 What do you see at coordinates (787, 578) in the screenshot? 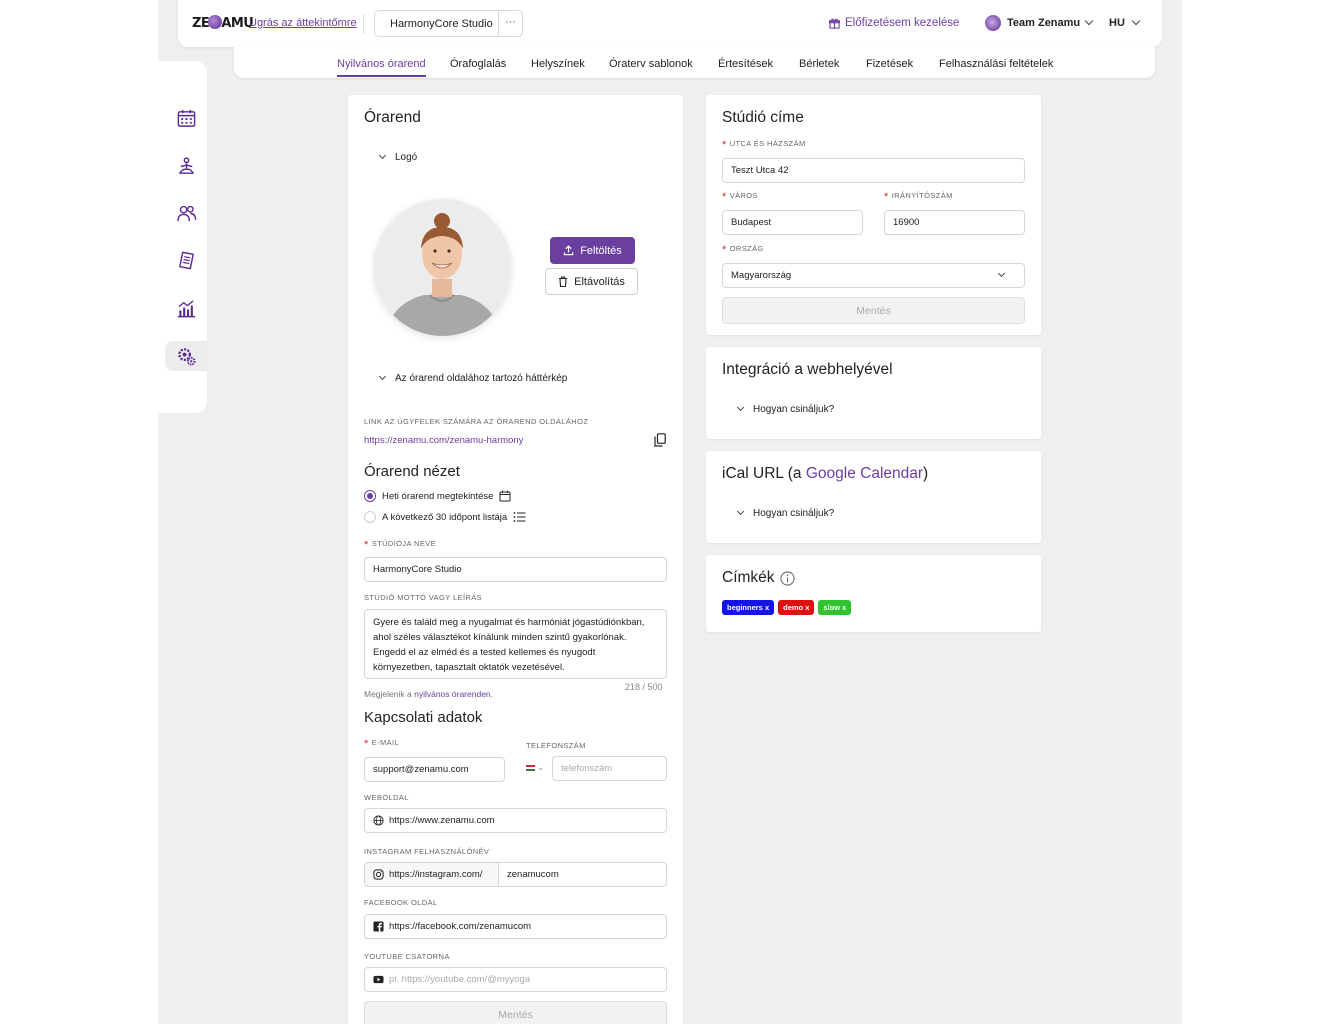
I see `info-icon` at bounding box center [787, 578].